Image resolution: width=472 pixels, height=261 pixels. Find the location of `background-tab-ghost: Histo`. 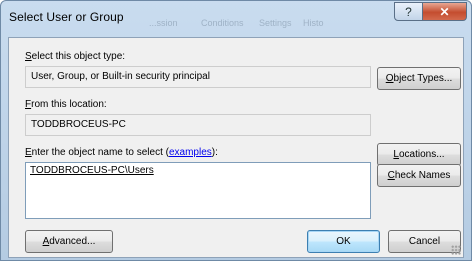

background-tab-ghost: Histo is located at coordinates (313, 23).